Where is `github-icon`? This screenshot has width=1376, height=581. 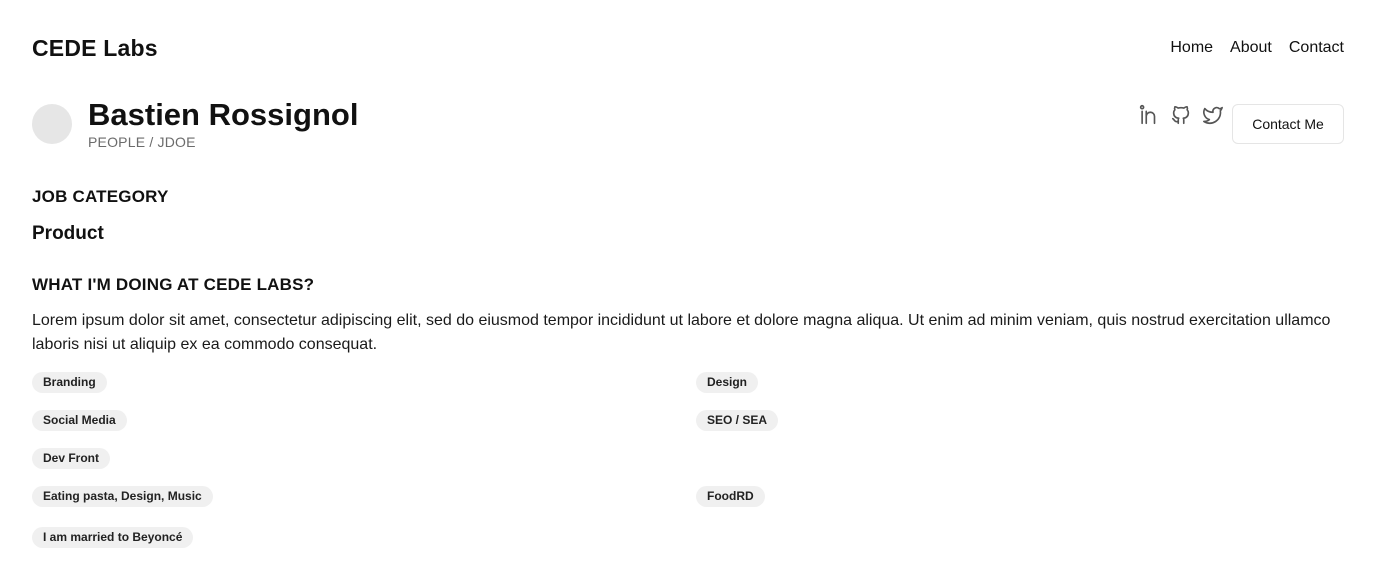 github-icon is located at coordinates (1181, 115).